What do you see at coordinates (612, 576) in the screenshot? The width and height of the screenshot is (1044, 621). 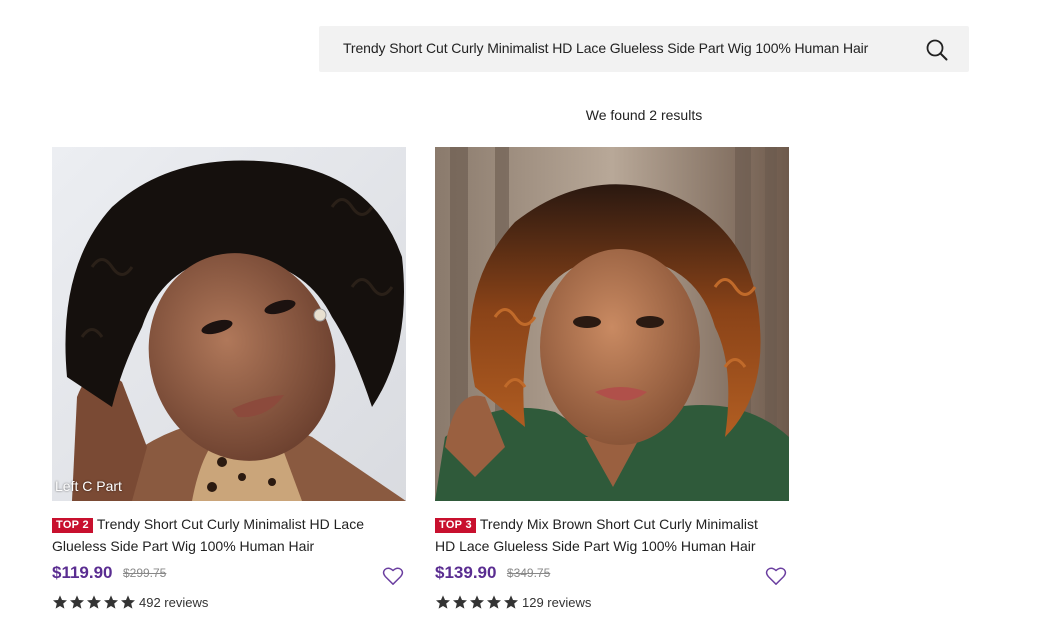 I see `price-row: $139.90 $349.75` at bounding box center [612, 576].